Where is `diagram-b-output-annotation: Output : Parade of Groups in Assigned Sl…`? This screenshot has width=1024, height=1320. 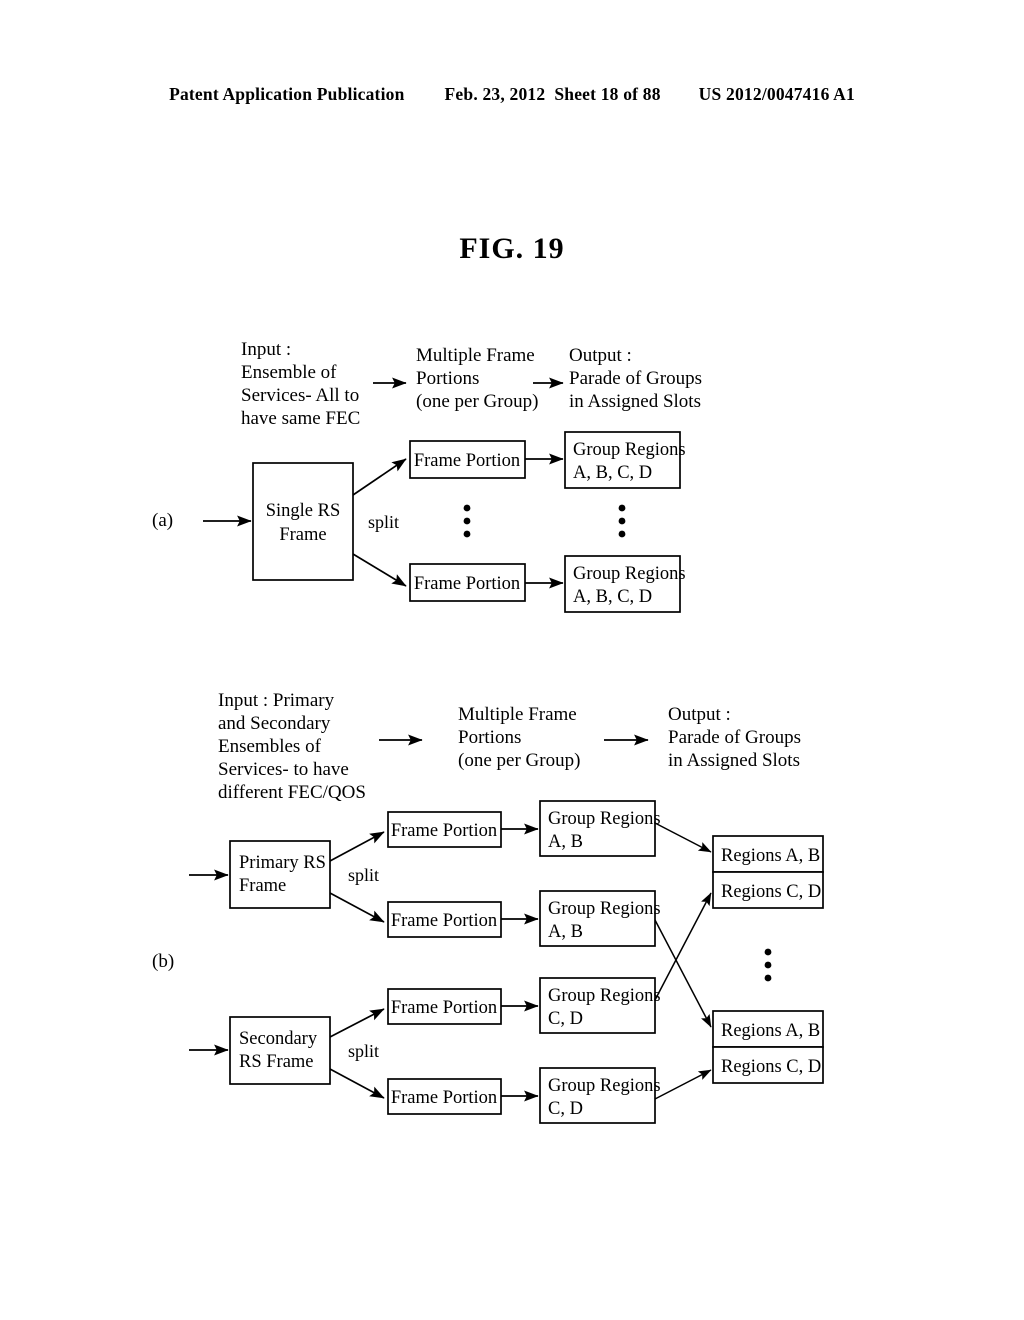
diagram-b-output-annotation: Output : Parade of Groups in Assigned Sl… is located at coordinates (734, 737).